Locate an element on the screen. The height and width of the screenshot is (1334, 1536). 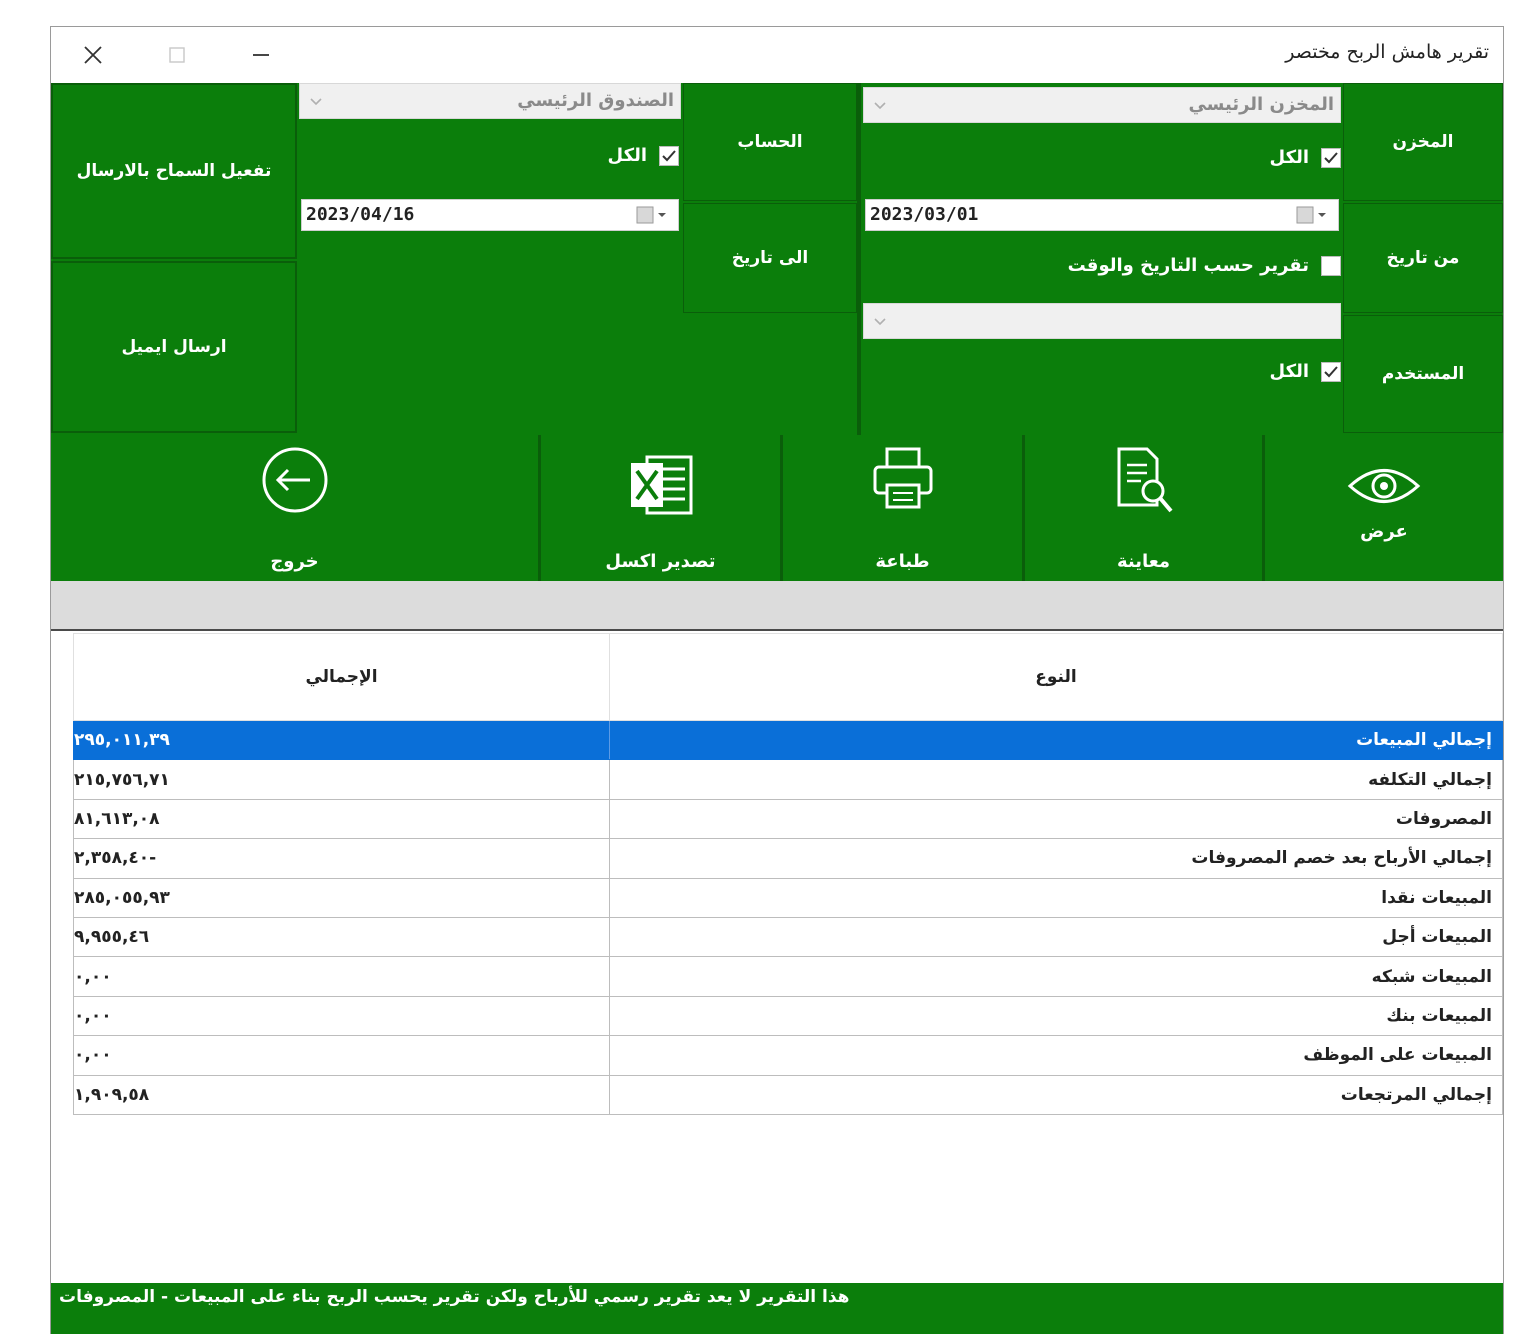
account-all-checkbox: الكل is located at coordinates (643, 155).